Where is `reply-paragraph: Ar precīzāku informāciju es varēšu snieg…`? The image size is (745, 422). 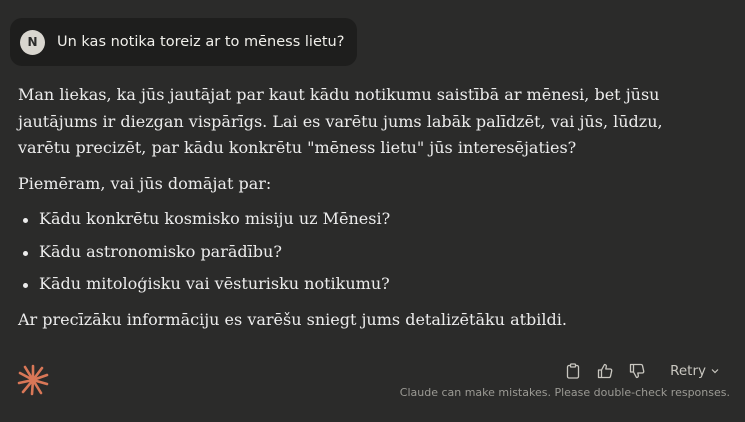
reply-paragraph: Ar precīzāku informāciju es varēšu snieg… is located at coordinates (292, 319).